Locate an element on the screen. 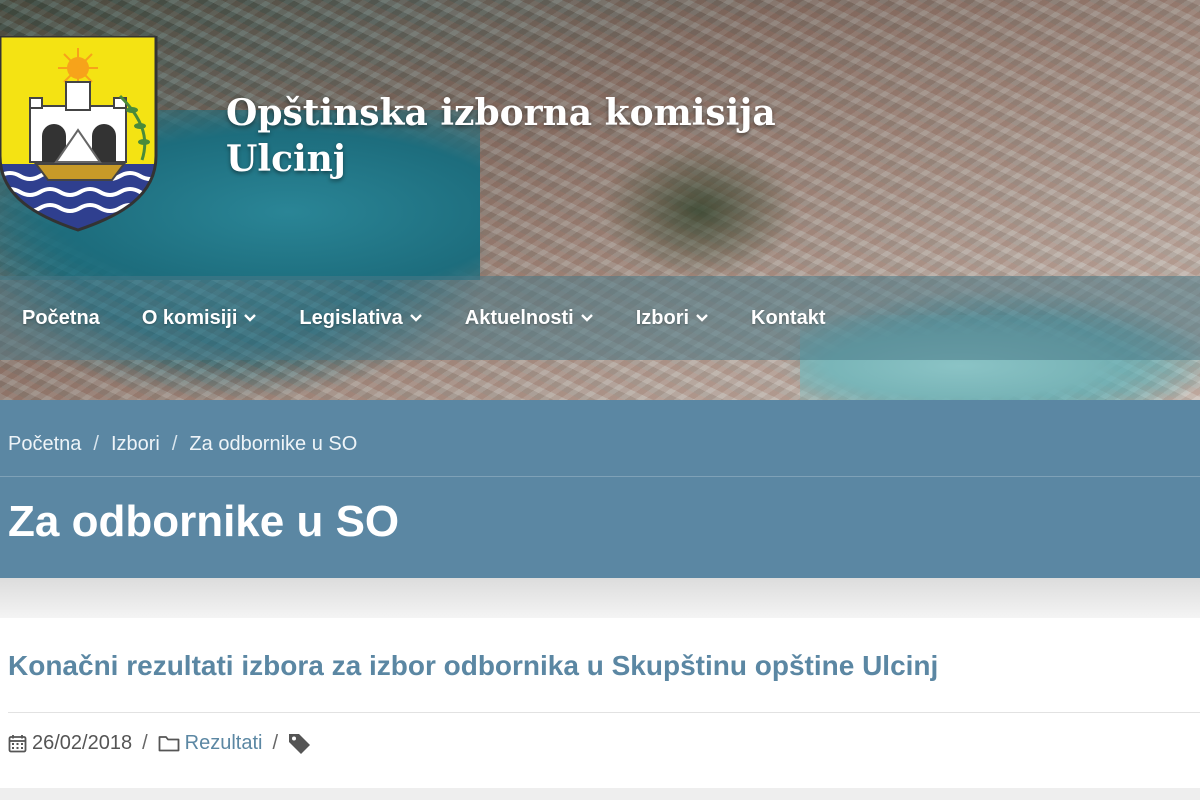 This screenshot has width=1200, height=800. nav-item-izbori: Izbori is located at coordinates (672, 318).